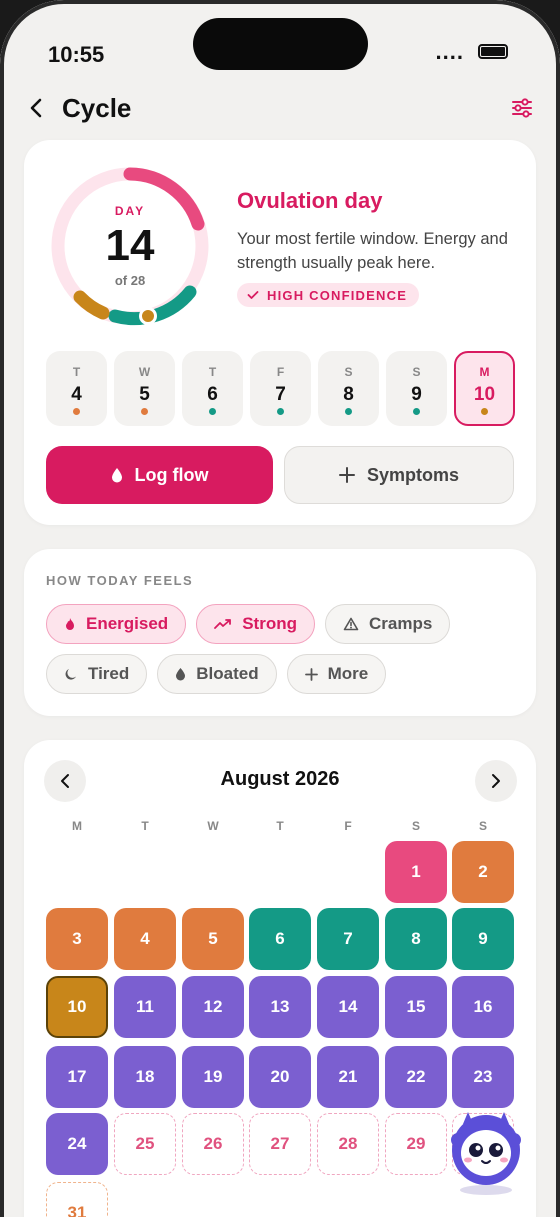  What do you see at coordinates (145, 1077) in the screenshot?
I see `calendar-day: 18` at bounding box center [145, 1077].